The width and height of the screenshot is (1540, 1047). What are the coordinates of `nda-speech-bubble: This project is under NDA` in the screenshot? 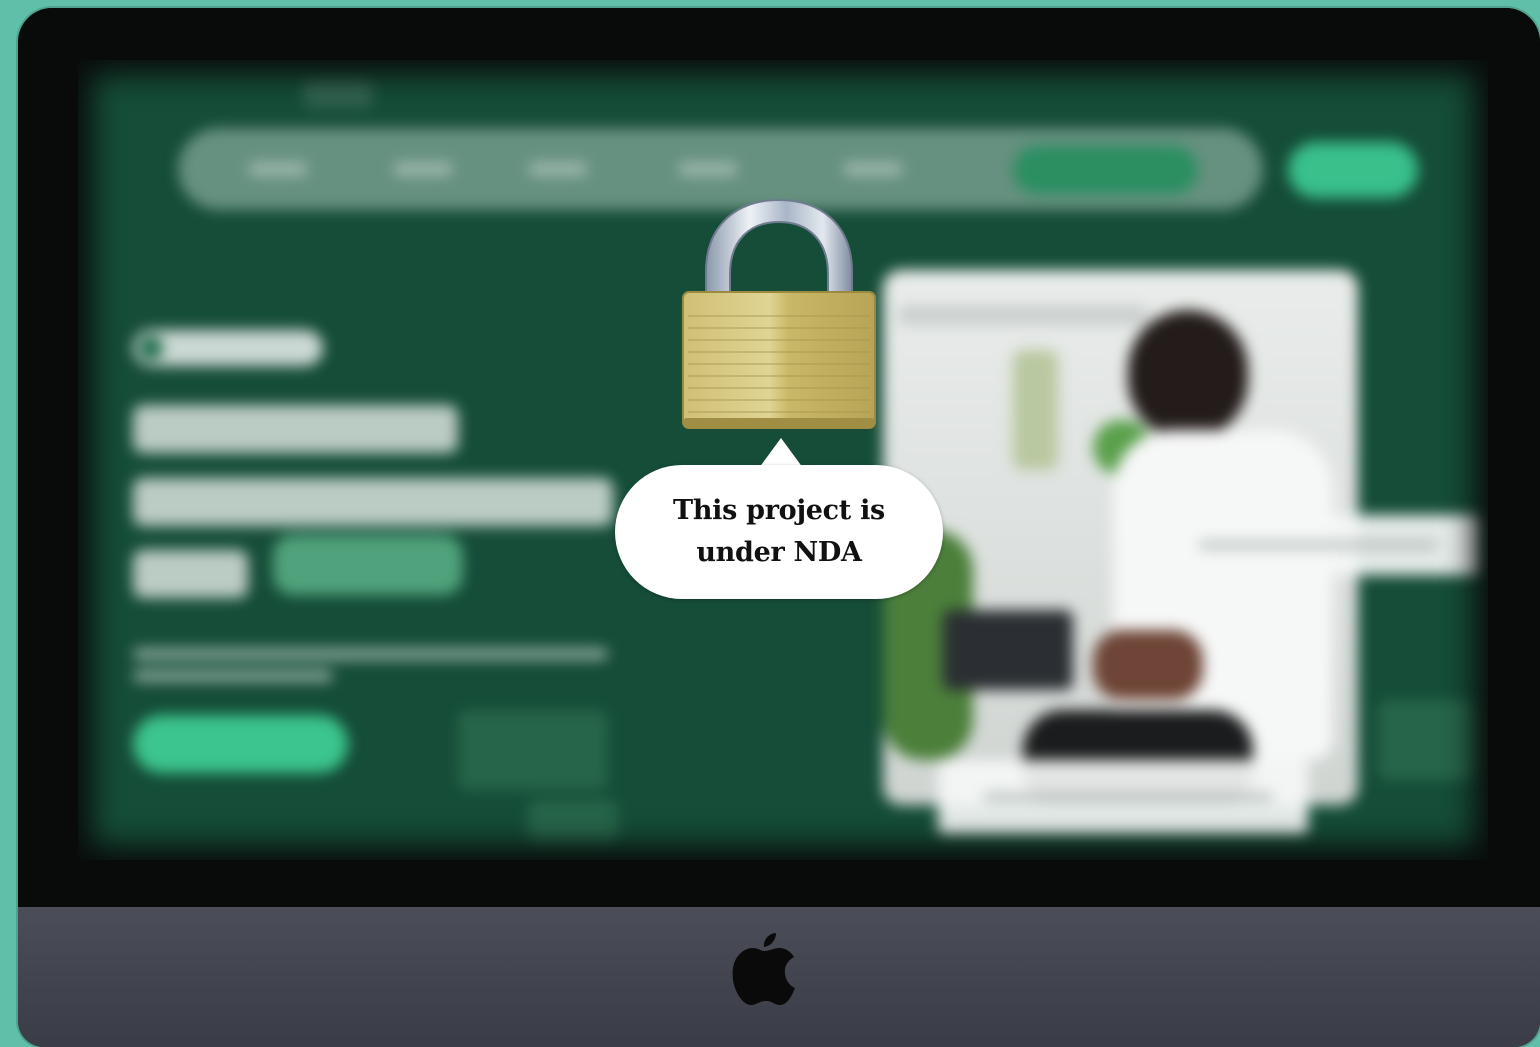 It's located at (779, 532).